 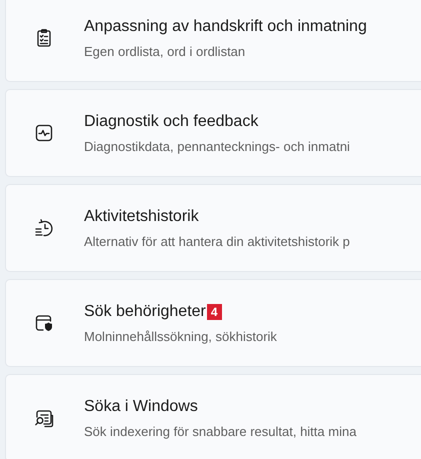 I want to click on search-document-icon, so click(x=44, y=418).